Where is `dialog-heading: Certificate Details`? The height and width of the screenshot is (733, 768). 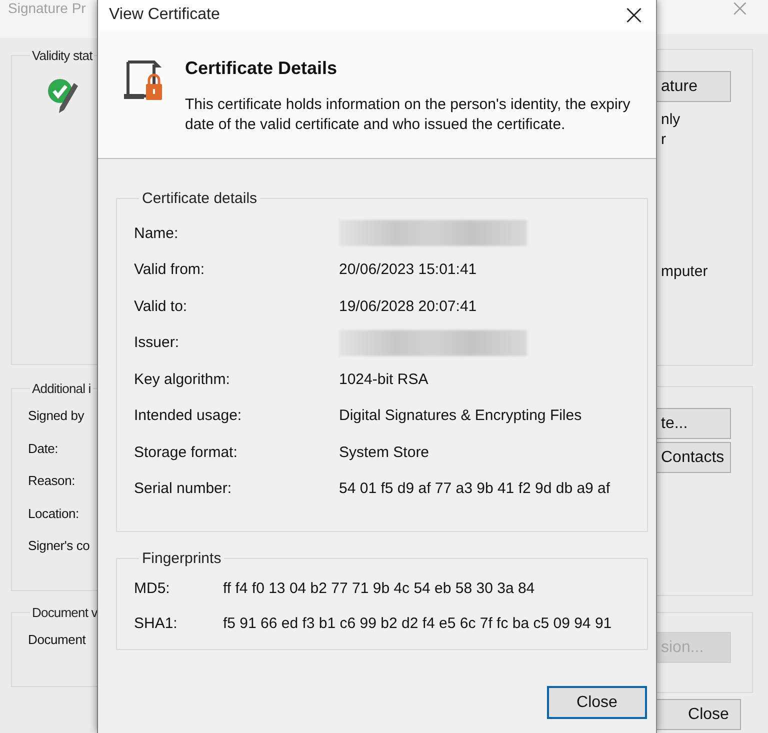
dialog-heading: Certificate Details is located at coordinates (261, 68).